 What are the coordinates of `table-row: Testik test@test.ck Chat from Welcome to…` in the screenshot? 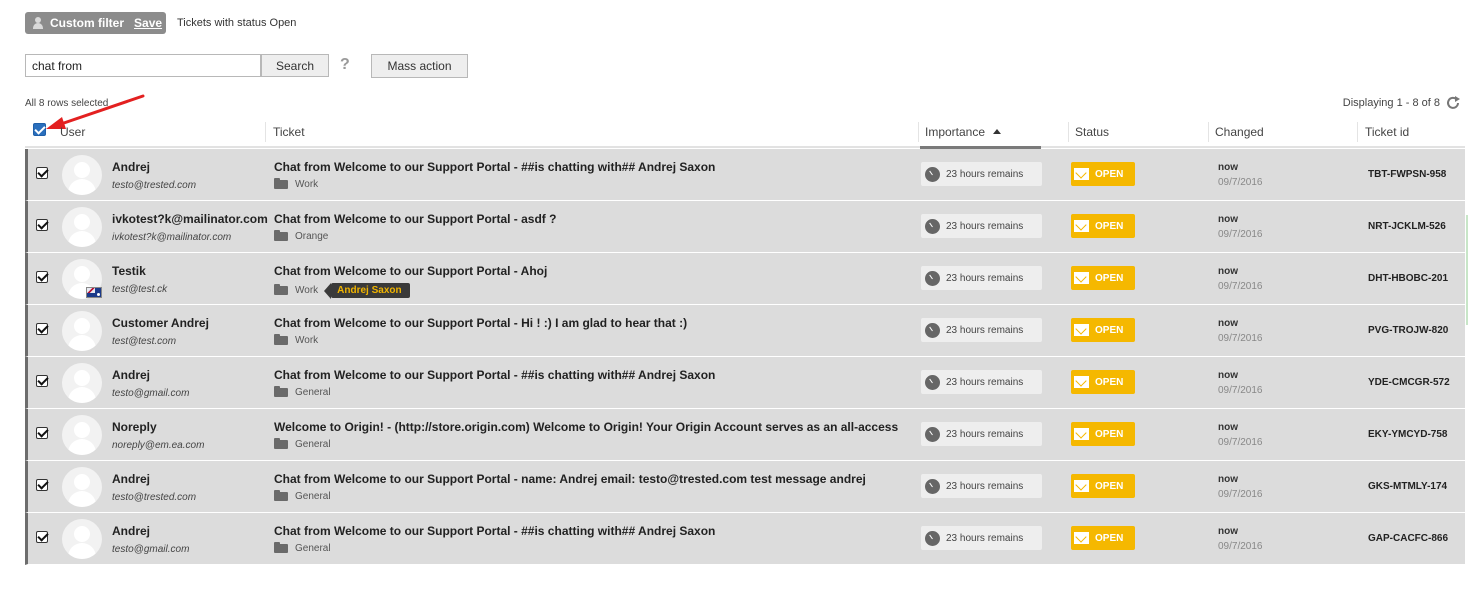 It's located at (745, 279).